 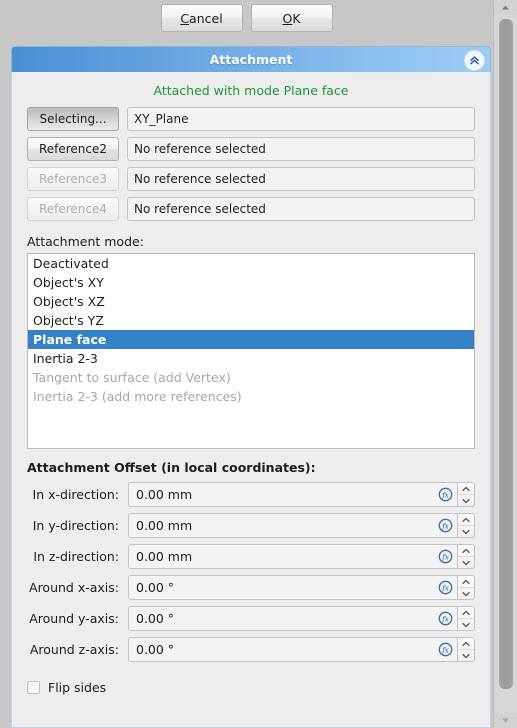 What do you see at coordinates (164, 556) in the screenshot?
I see `offset-value-z-direction: 0.00 mm` at bounding box center [164, 556].